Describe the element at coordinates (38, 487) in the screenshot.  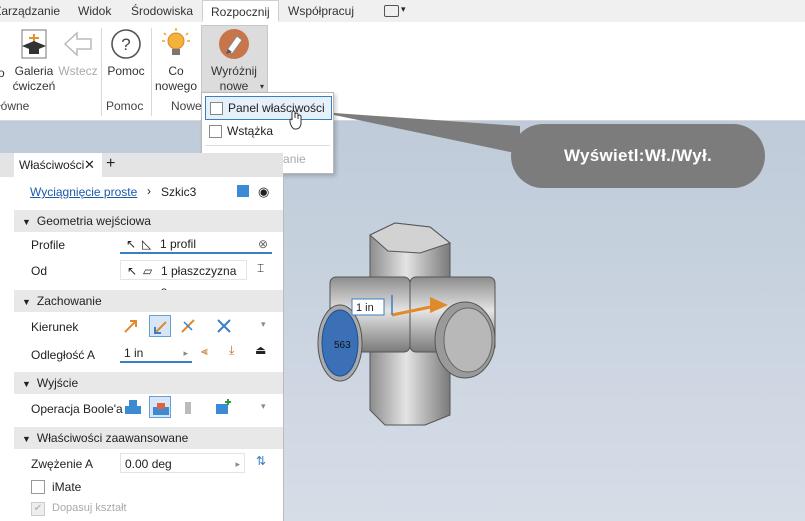
I see `imate-checkbox` at that location.